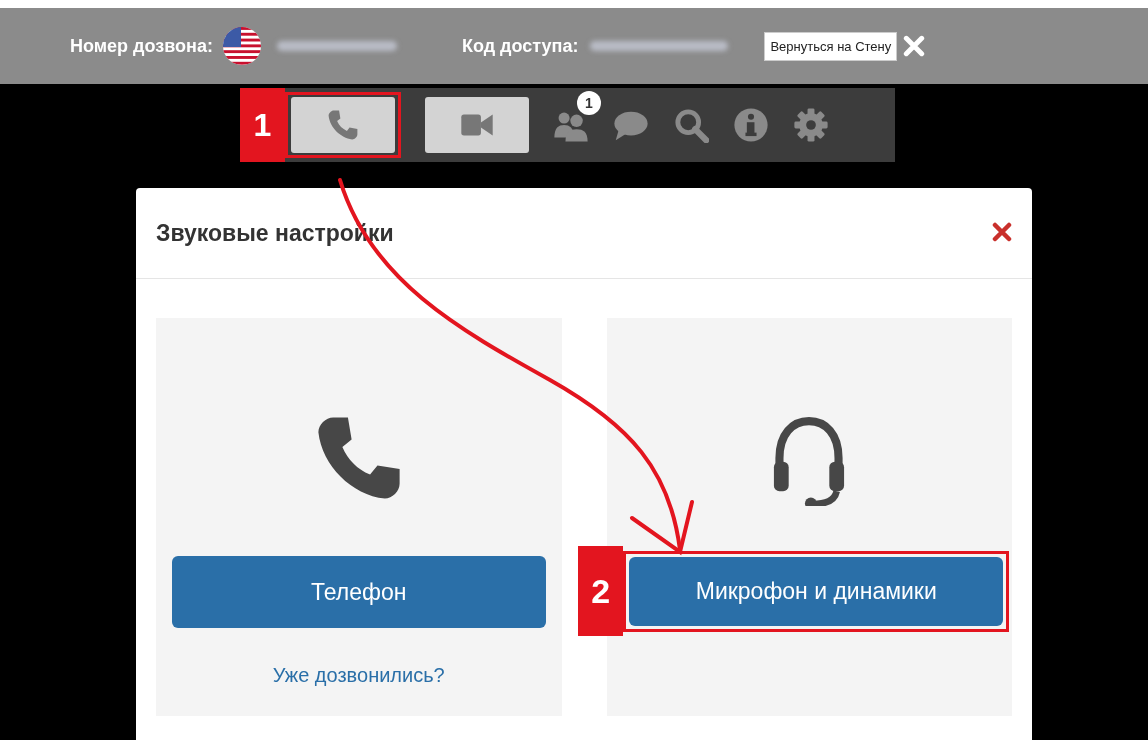 The height and width of the screenshot is (740, 1148). What do you see at coordinates (241, 46) in the screenshot?
I see `flag-icon` at bounding box center [241, 46].